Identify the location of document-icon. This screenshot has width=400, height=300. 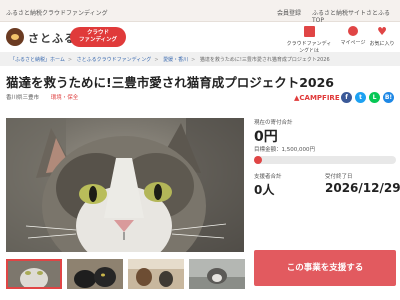
(309, 31).